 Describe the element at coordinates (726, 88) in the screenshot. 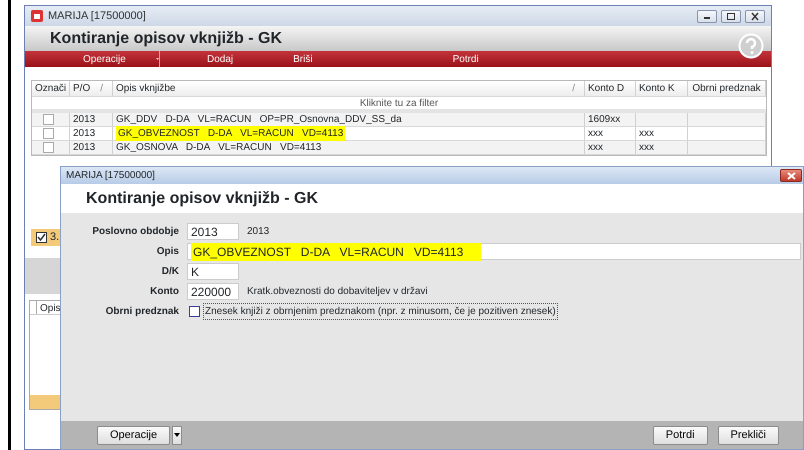

I see `column-header: Obrni predznak` at that location.